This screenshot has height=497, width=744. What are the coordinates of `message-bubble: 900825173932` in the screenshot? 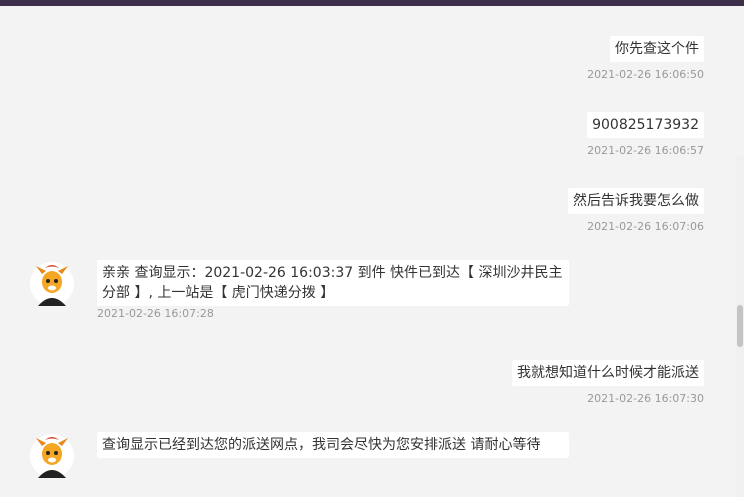 It's located at (645, 125).